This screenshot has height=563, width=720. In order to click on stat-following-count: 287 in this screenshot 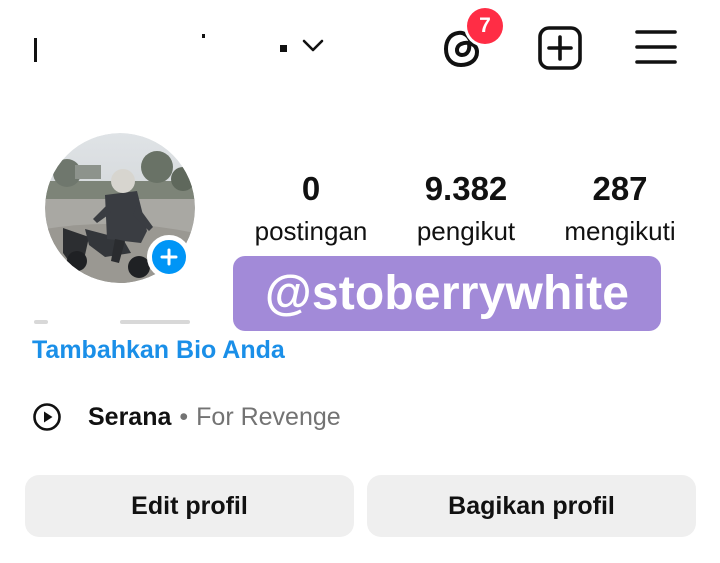, I will do `click(620, 188)`.